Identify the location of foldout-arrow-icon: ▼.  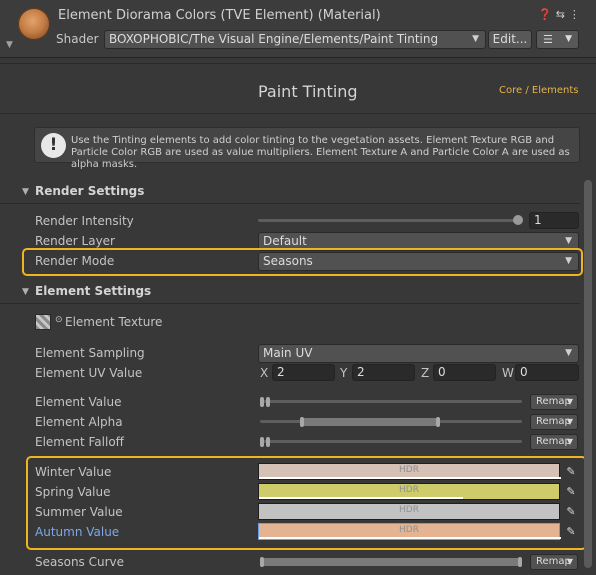
(9, 45).